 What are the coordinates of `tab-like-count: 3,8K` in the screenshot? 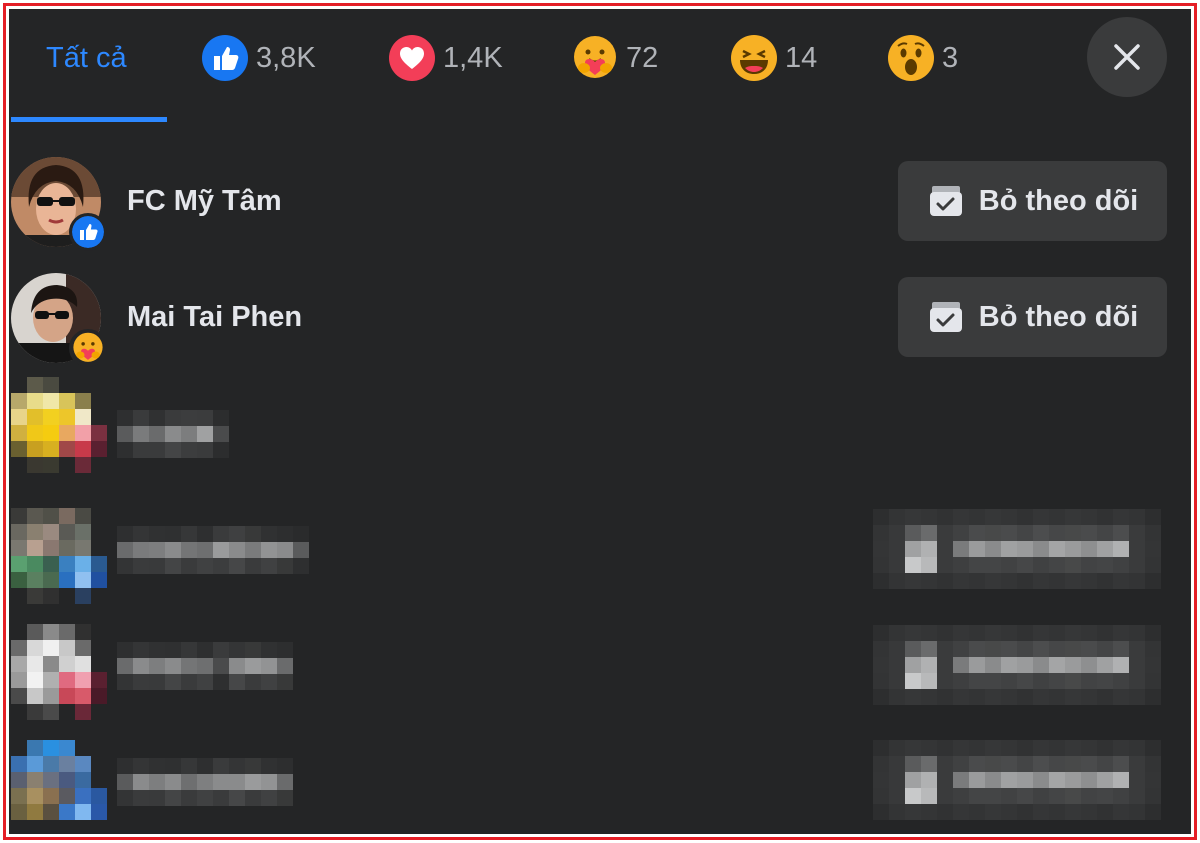 It's located at (286, 57).